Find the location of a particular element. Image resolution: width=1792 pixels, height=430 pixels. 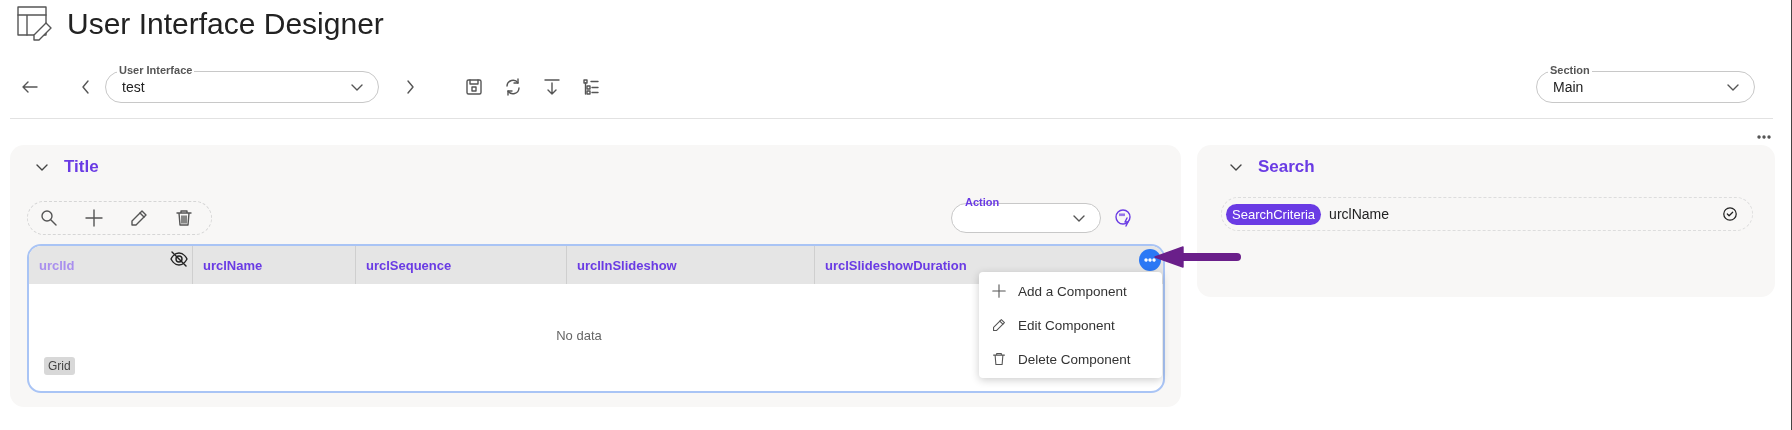

download-icon is located at coordinates (552, 87).